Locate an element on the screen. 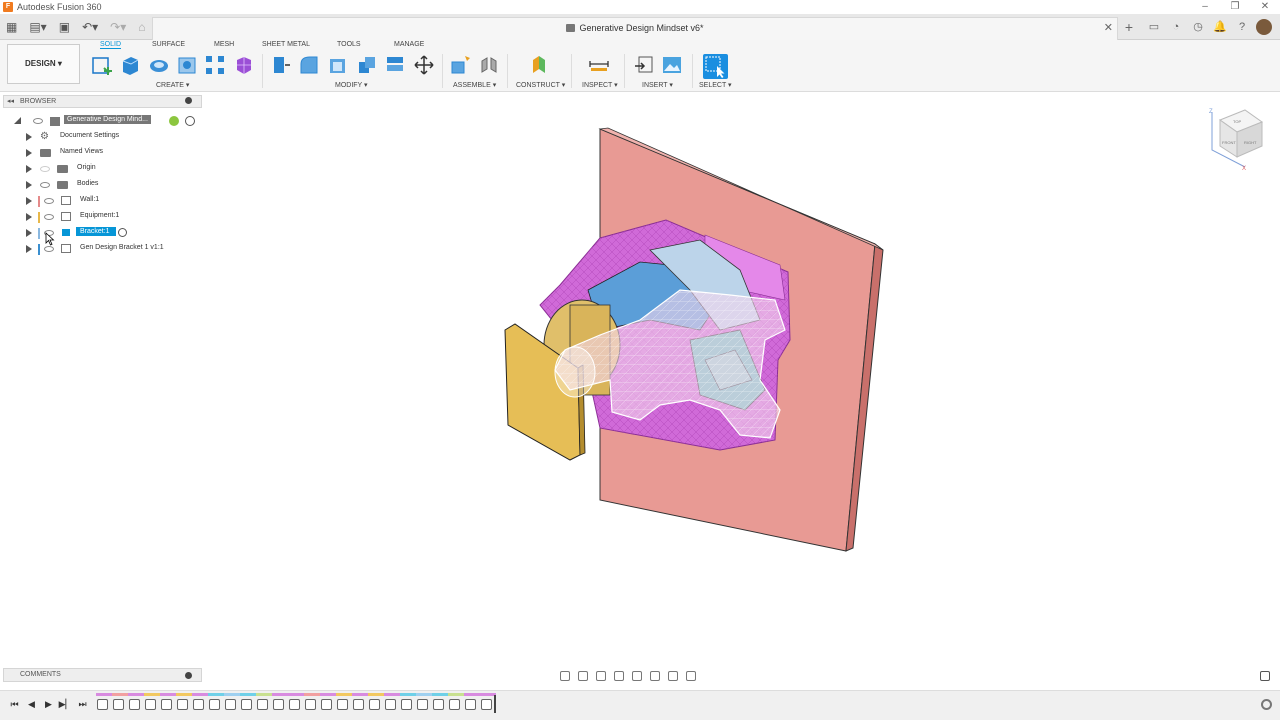 This screenshot has width=1280, height=720. notifications-icon: 🔔 is located at coordinates (1220, 27).